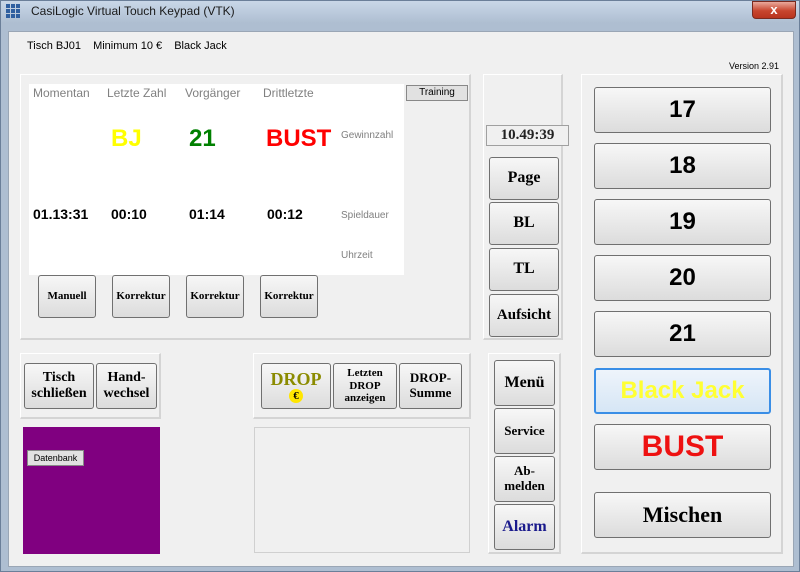  I want to click on number-21-button: 21, so click(682, 334).